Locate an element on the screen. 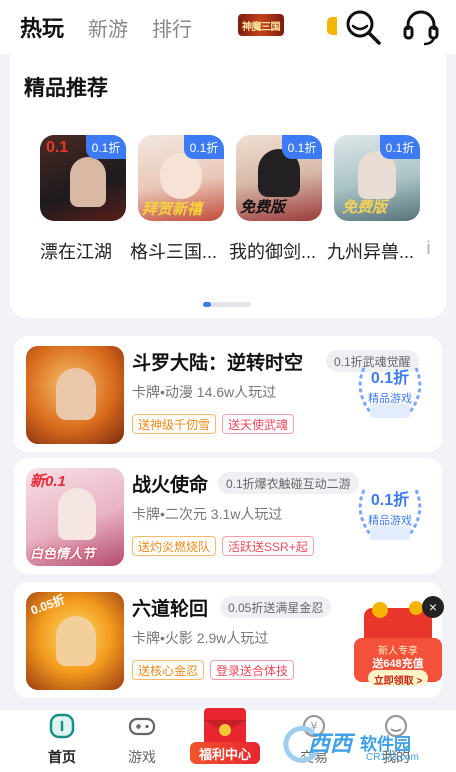  promo-claim-button: 立即领取 > is located at coordinates (398, 679).